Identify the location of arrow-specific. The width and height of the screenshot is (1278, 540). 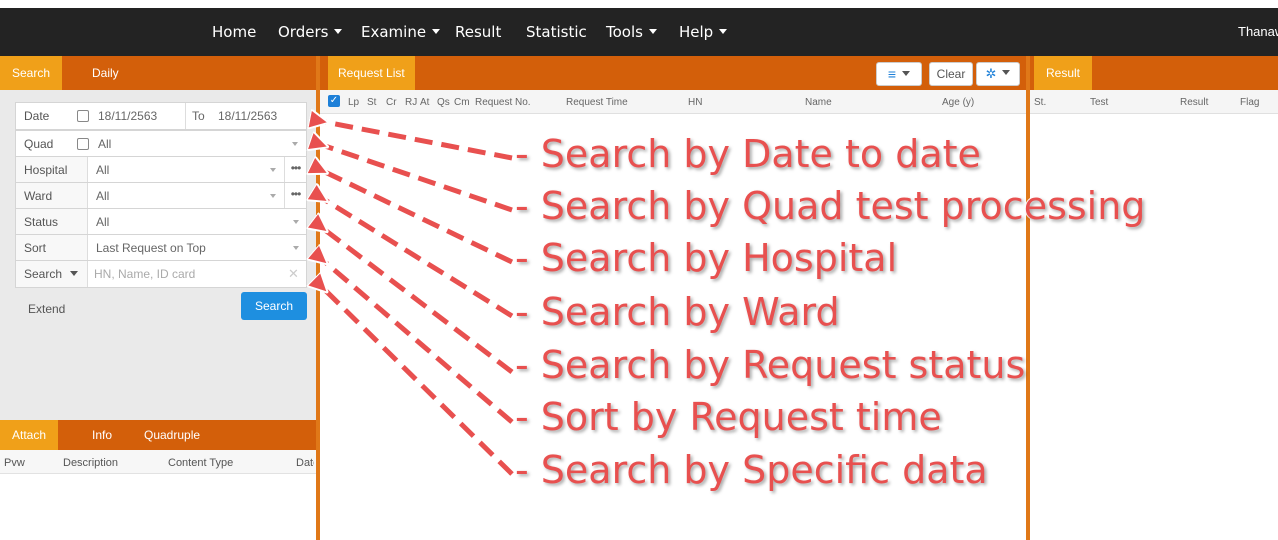
(419, 383).